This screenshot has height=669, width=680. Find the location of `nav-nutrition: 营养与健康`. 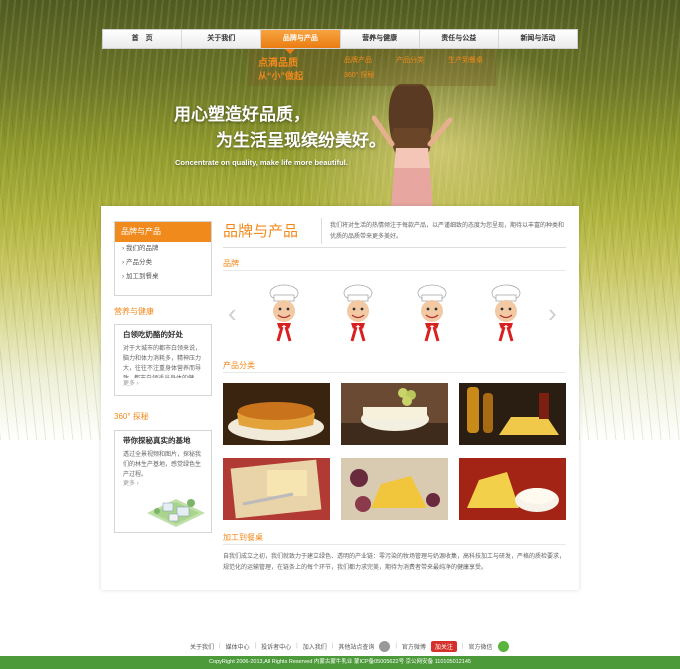

nav-nutrition: 营养与健康 is located at coordinates (380, 39).